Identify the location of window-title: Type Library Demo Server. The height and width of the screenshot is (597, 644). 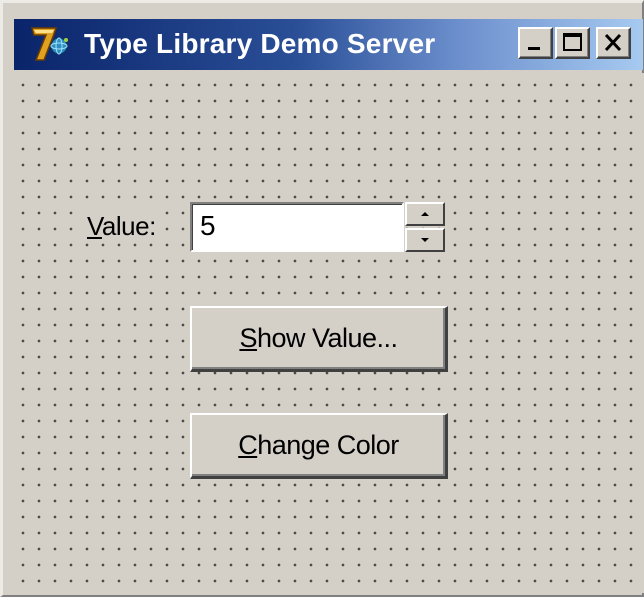
(260, 43).